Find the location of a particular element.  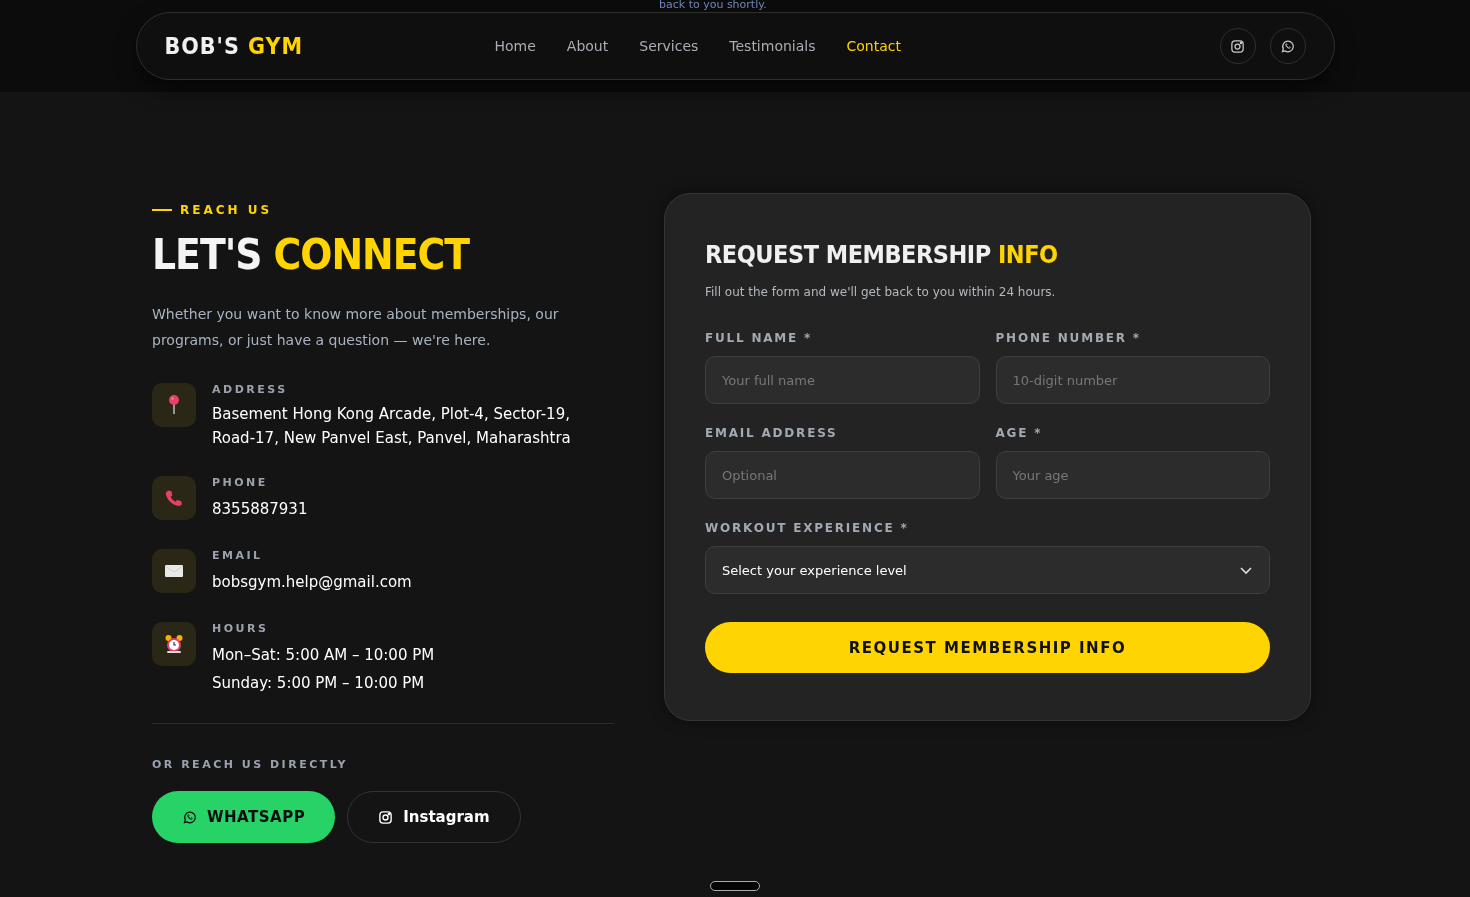

detail-label: PHONE is located at coordinates (240, 482).